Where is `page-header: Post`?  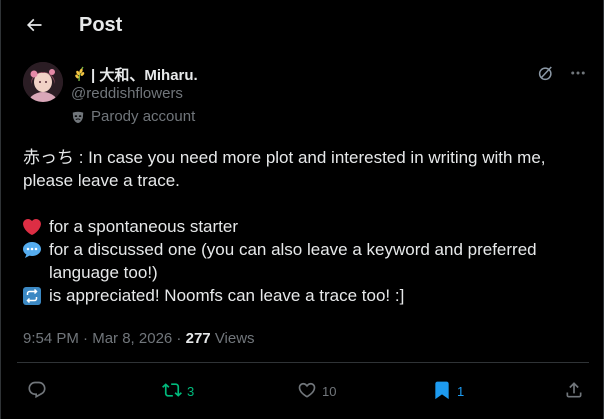
page-header: Post is located at coordinates (302, 26).